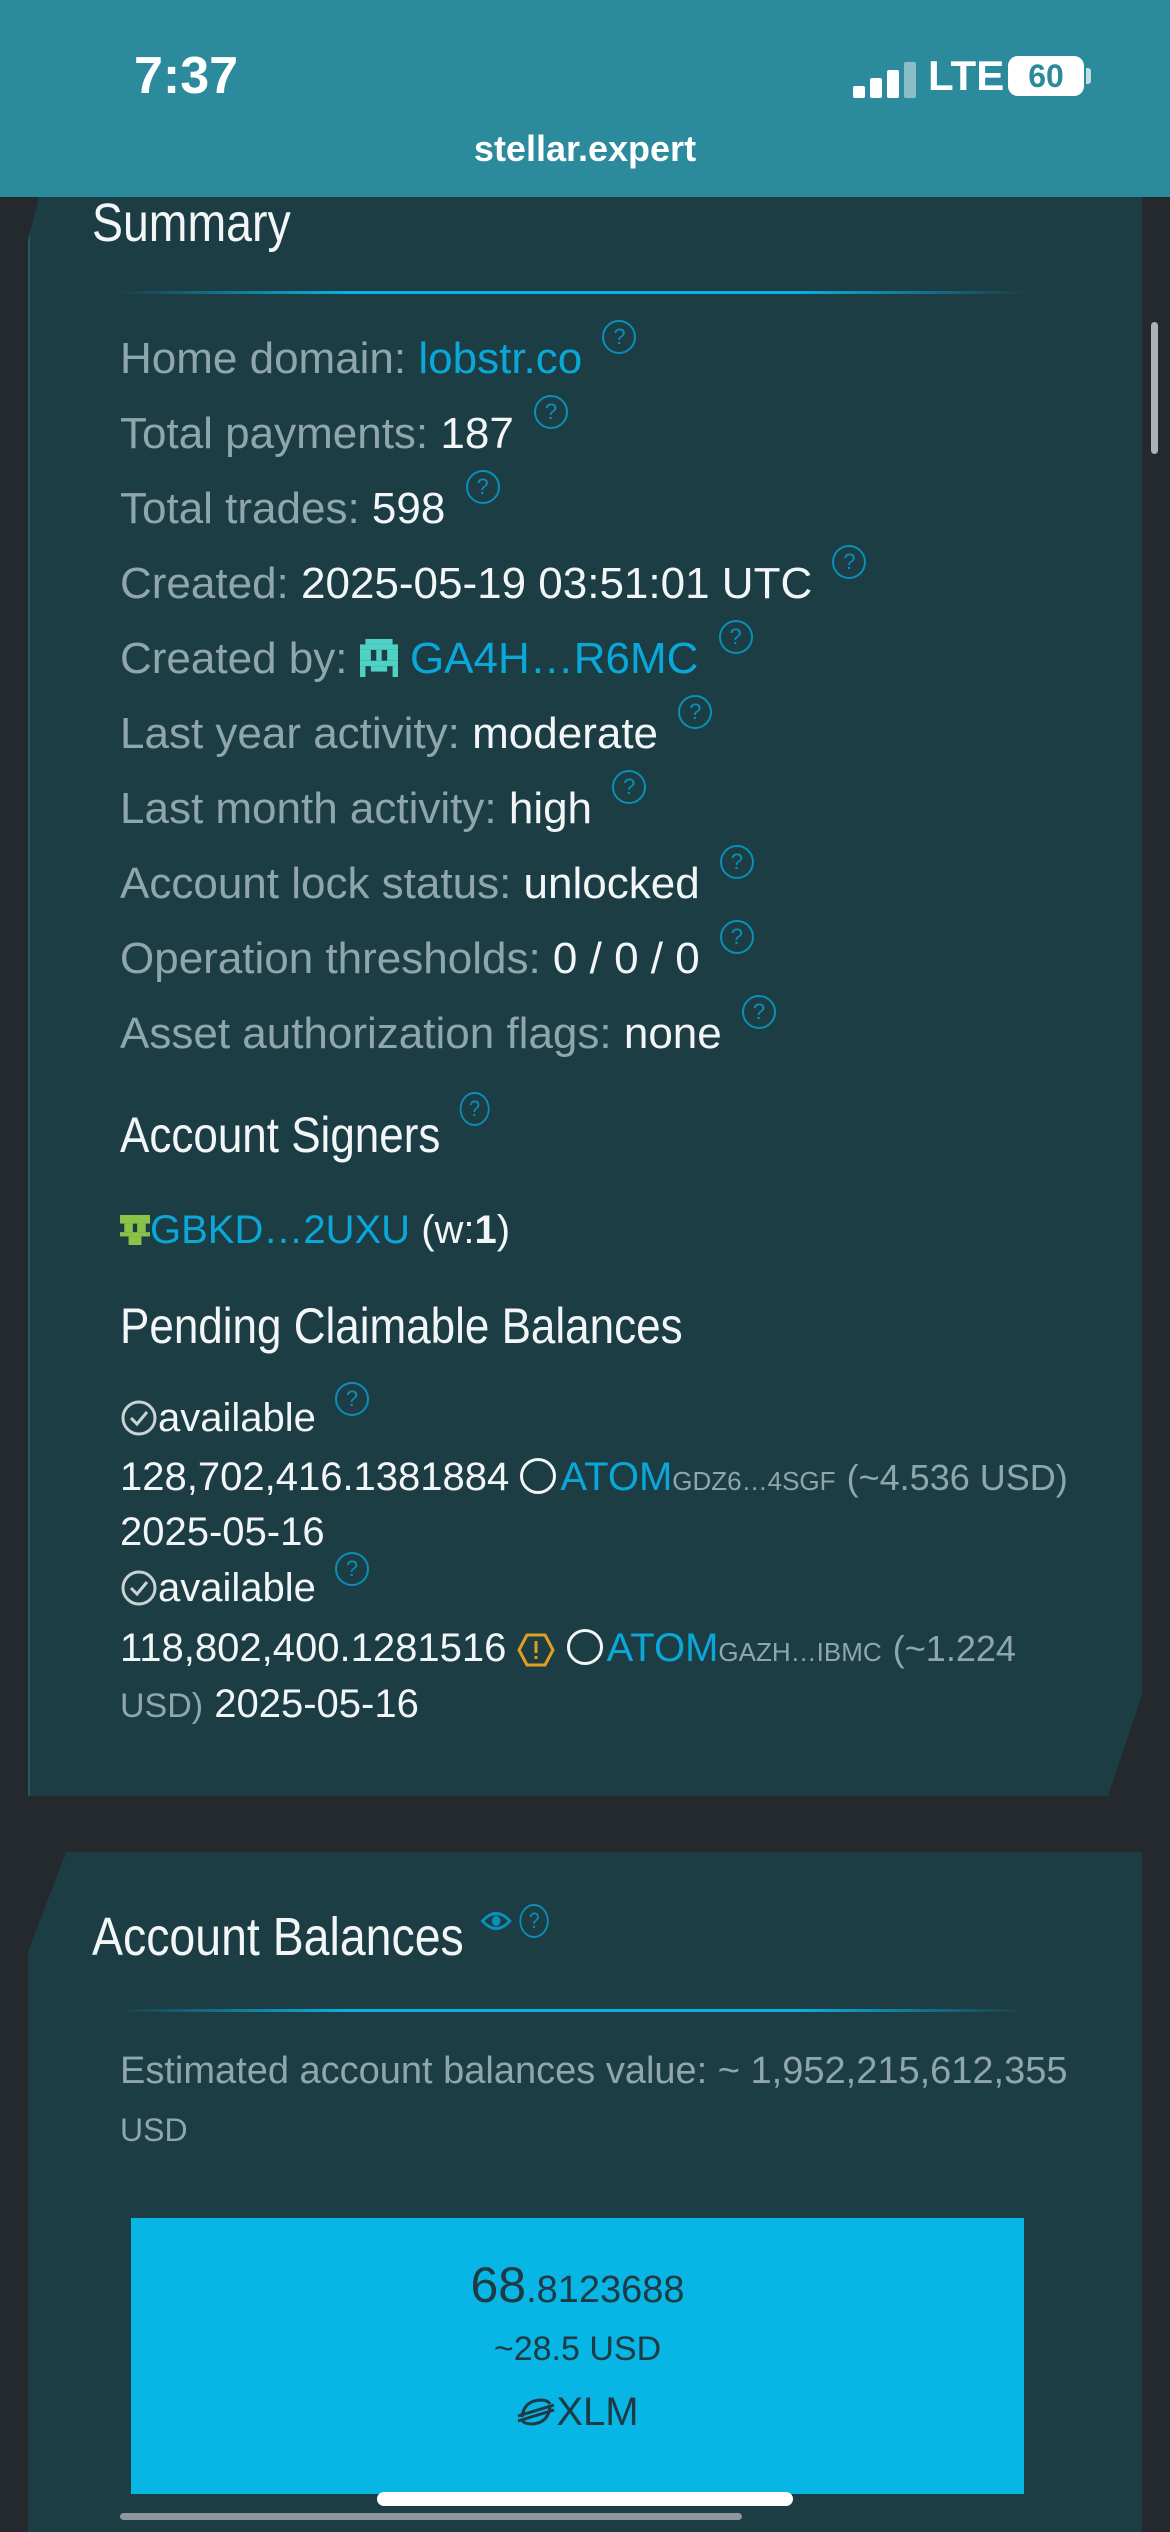 This screenshot has width=1170, height=2532. Describe the element at coordinates (431, 2516) in the screenshot. I see `horizontal-scrollbar` at that location.